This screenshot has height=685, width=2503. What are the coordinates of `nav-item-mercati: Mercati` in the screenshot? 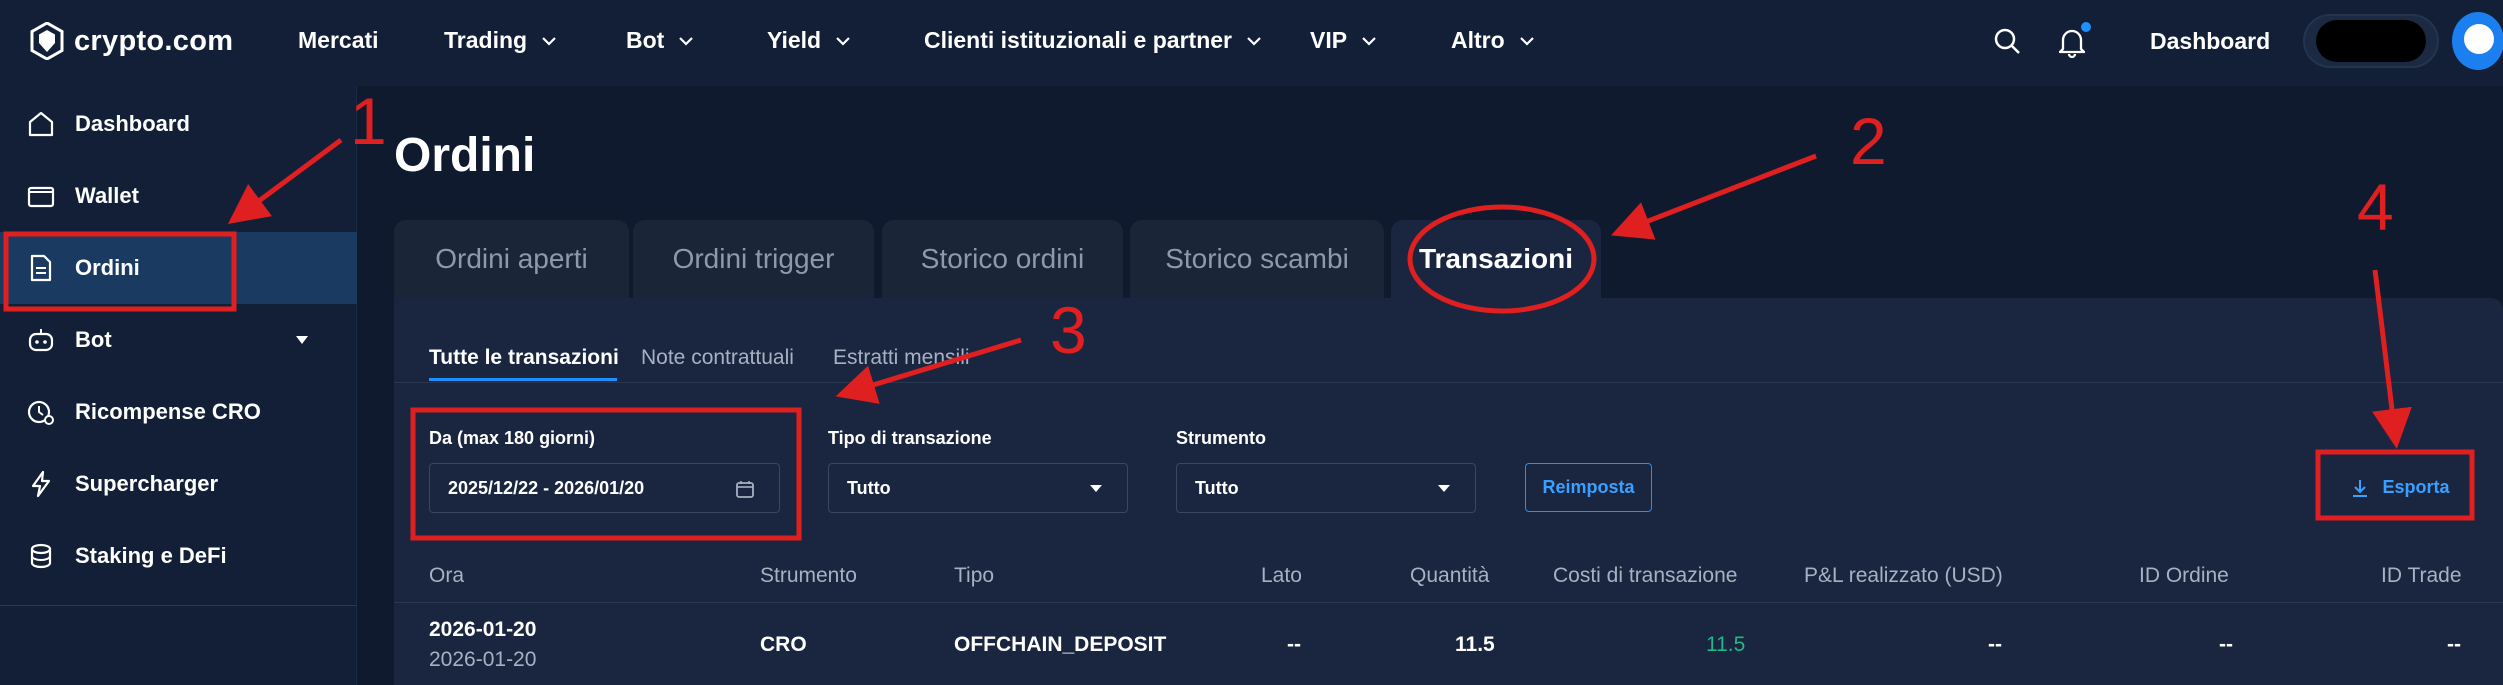 It's located at (338, 40).